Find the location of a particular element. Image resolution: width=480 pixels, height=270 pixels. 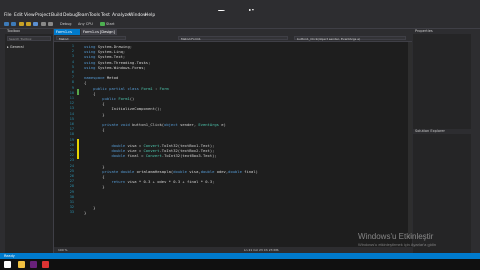

toolbox-search-input: Search Toolbox is located at coordinates (29, 38).